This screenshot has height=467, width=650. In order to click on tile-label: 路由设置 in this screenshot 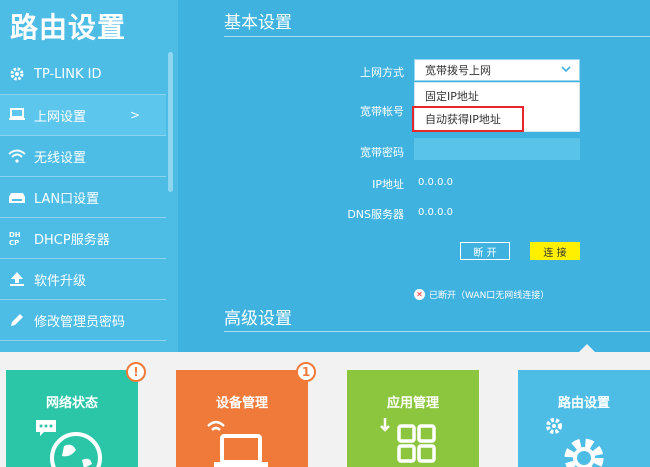, I will do `click(583, 403)`.